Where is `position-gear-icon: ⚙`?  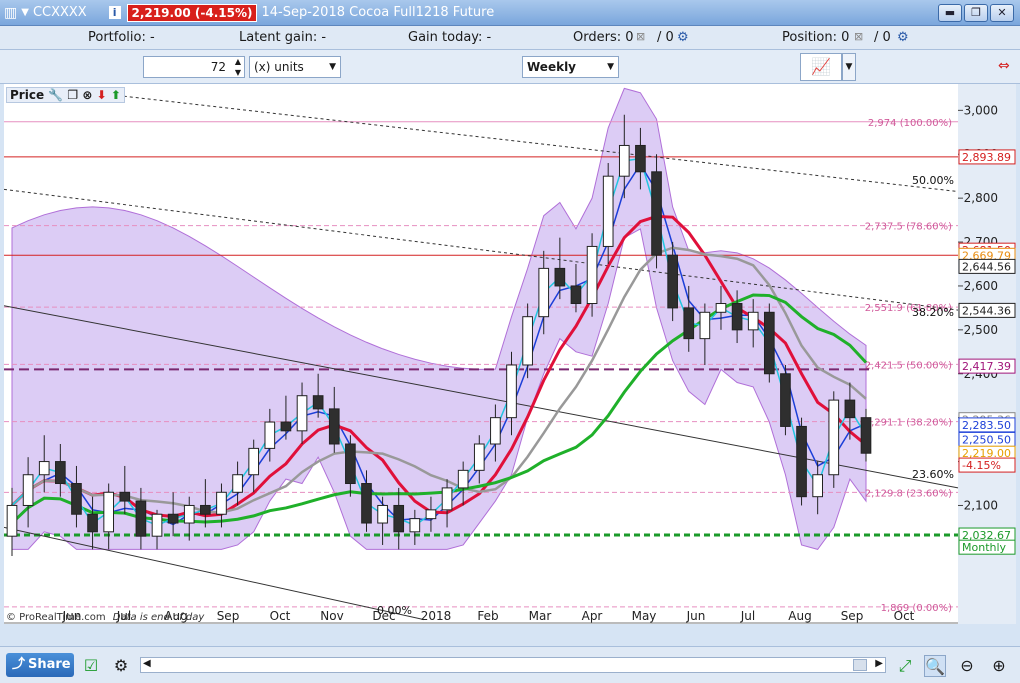
position-gear-icon: ⚙ is located at coordinates (903, 37).